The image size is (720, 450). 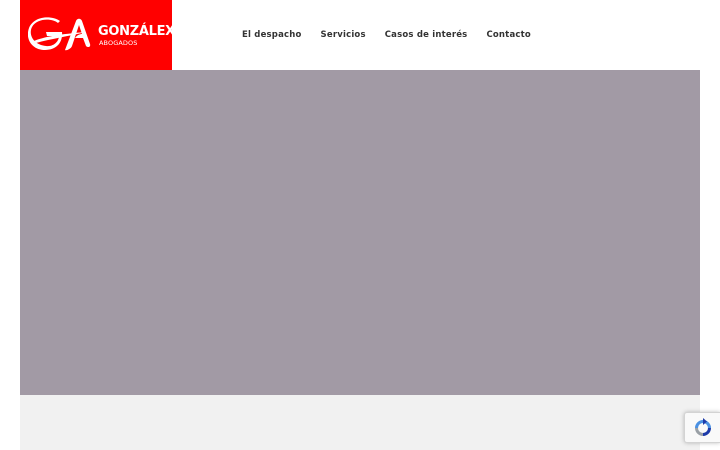 I want to click on content-band, so click(x=360, y=422).